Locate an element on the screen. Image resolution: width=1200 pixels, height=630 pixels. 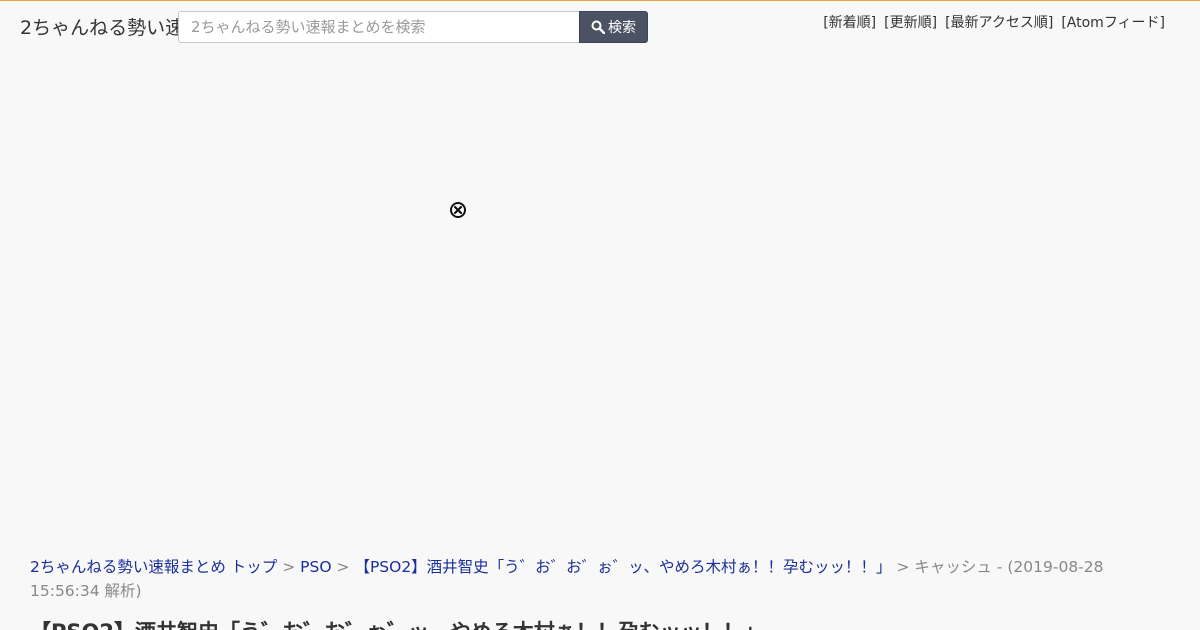
close-circle-icon is located at coordinates (458, 210).